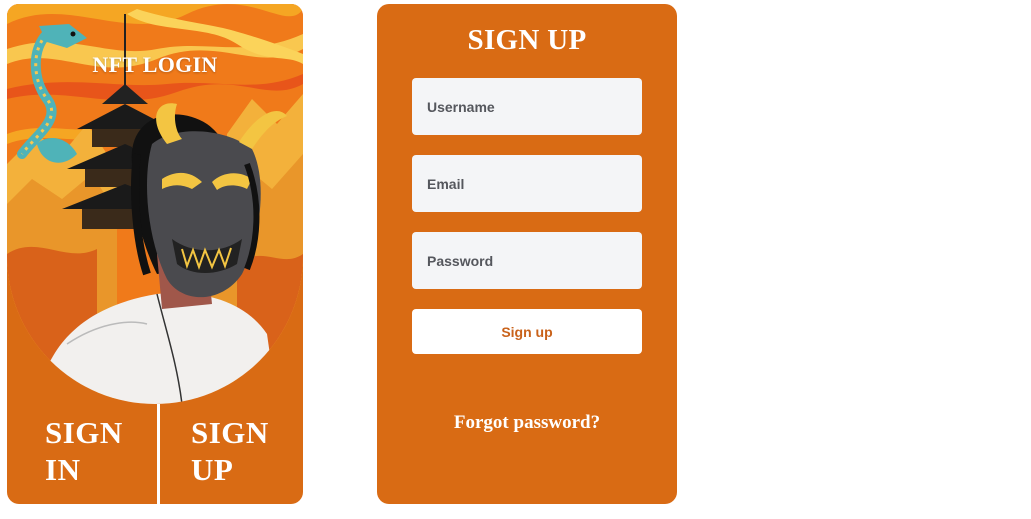 This screenshot has height=519, width=1031. Describe the element at coordinates (527, 423) in the screenshot. I see `forgot-password-link: Forgot password?` at that location.